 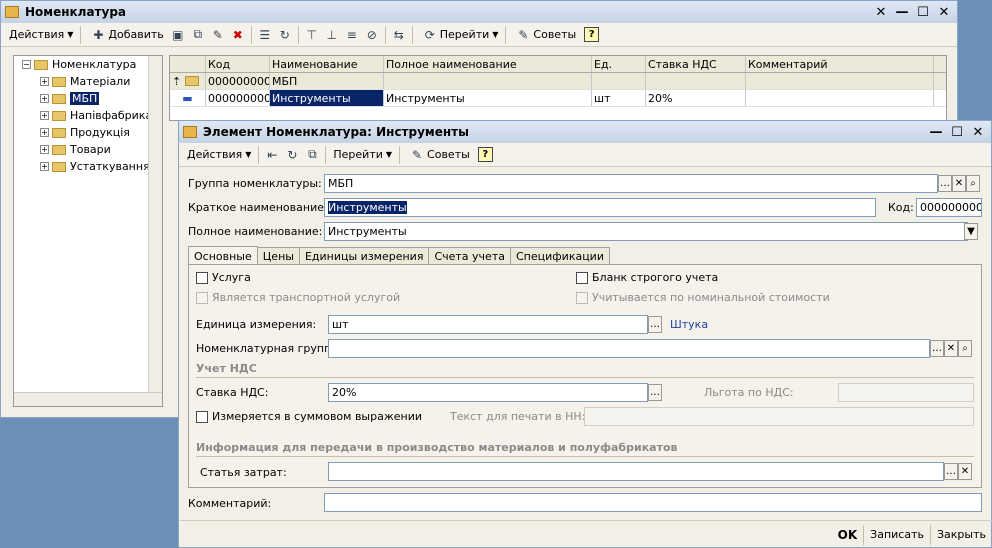 I want to click on group-input: МБП, so click(x=631, y=183).